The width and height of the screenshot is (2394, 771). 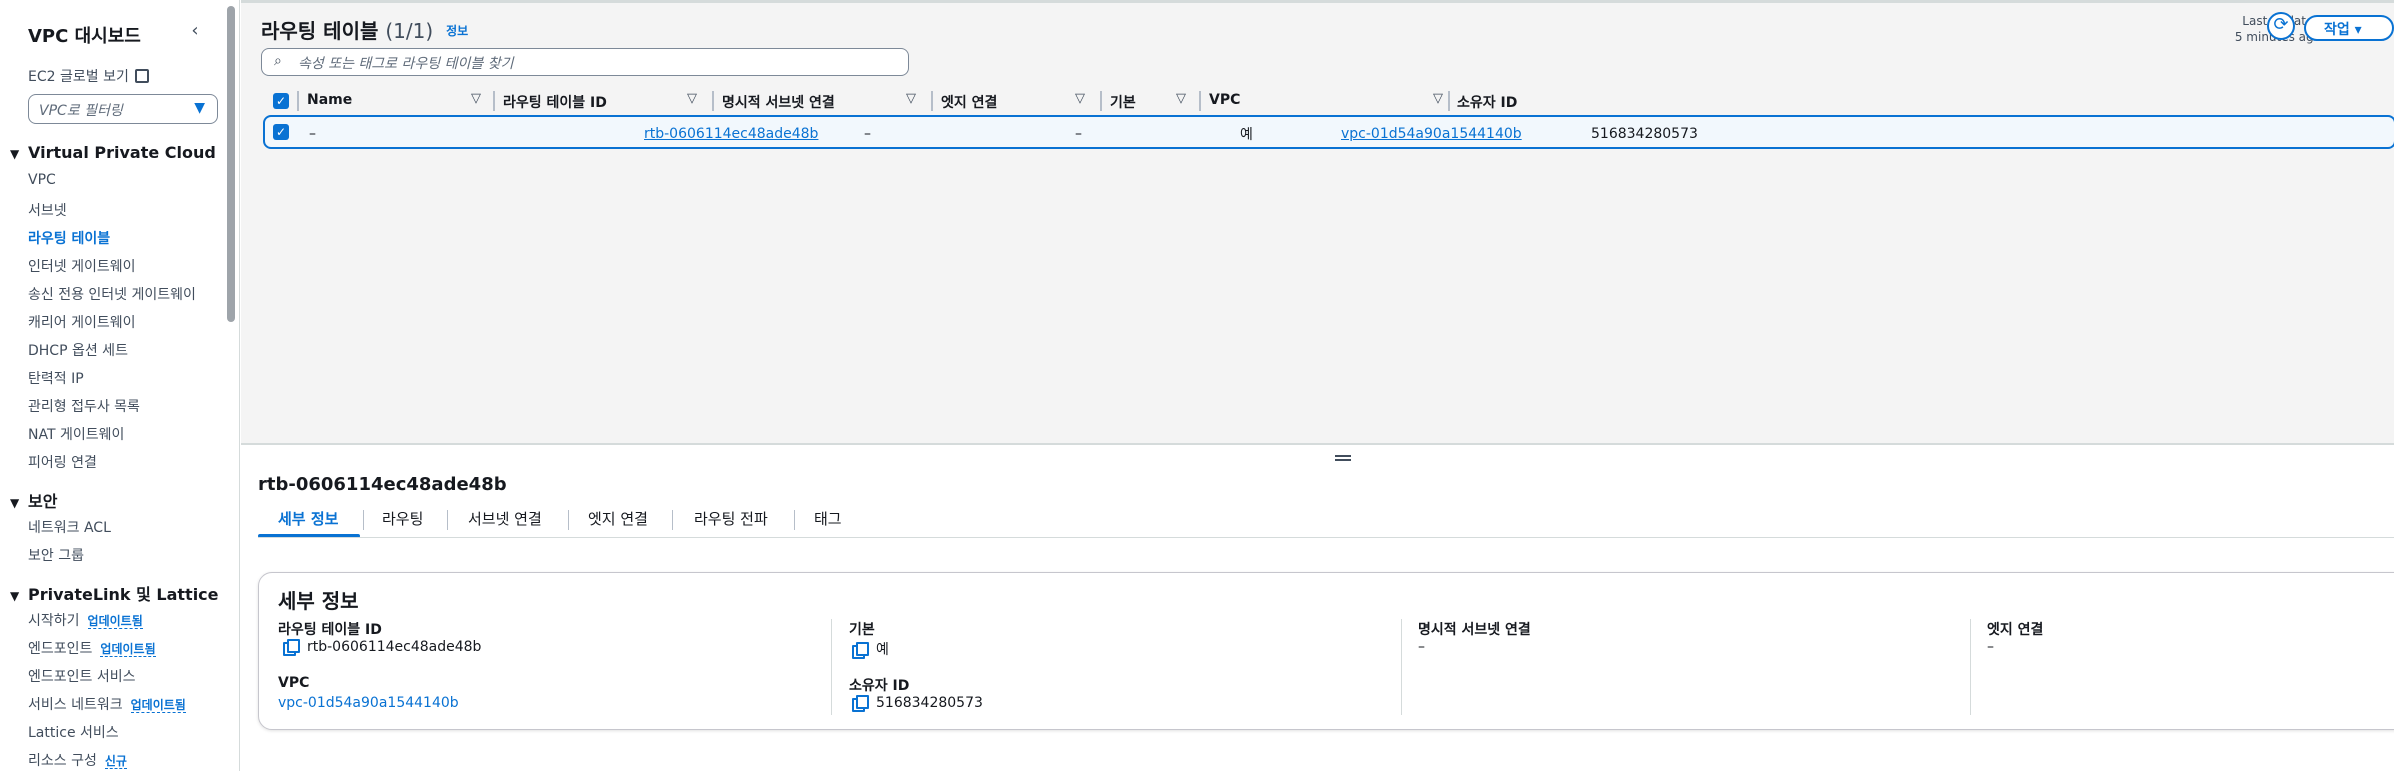 What do you see at coordinates (113, 152) in the screenshot?
I see `sidebar-section-vpc: ▼ Virtual Private Cloud` at bounding box center [113, 152].